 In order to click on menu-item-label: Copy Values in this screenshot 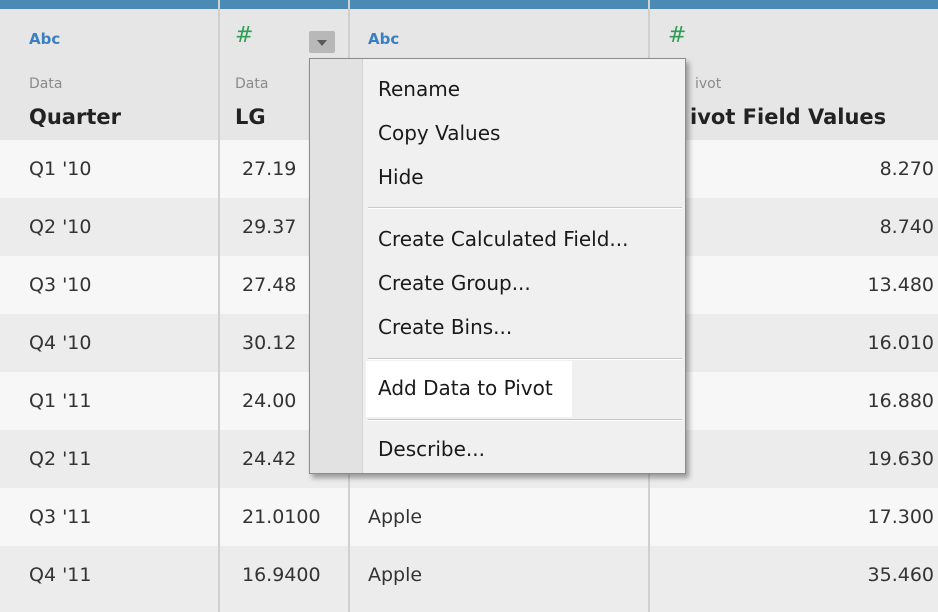, I will do `click(439, 133)`.